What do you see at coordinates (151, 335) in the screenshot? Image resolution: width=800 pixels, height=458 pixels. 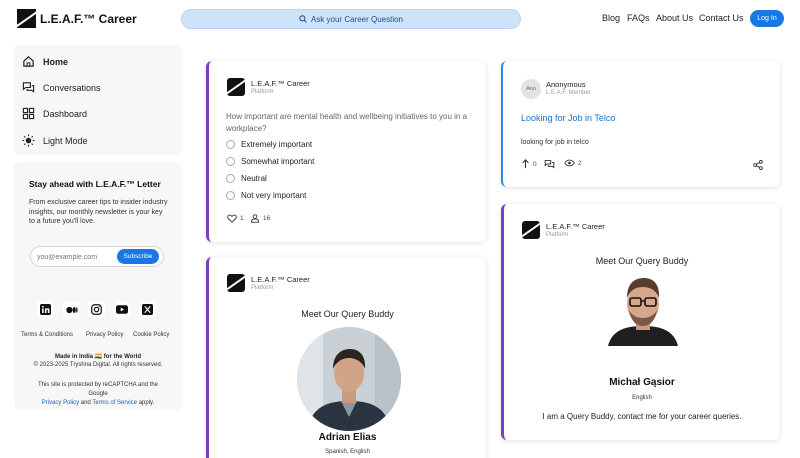 I see `cookie-policy-link: Cookie Policy` at bounding box center [151, 335].